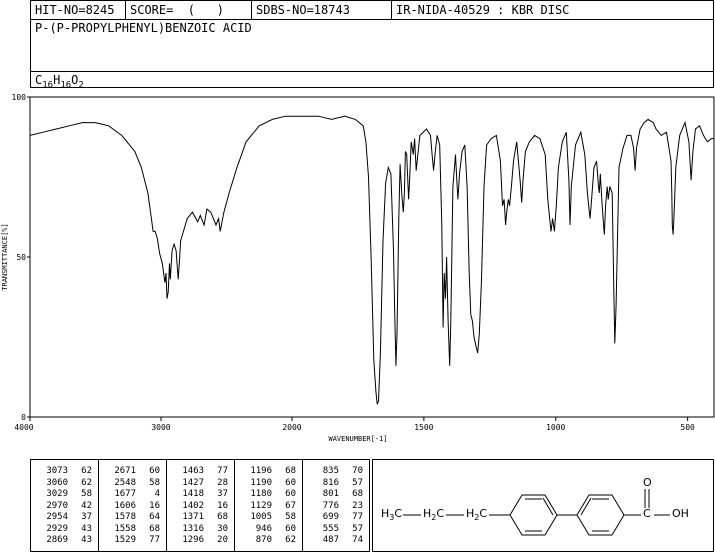  What do you see at coordinates (57, 528) in the screenshot?
I see `peak-wavenumber: 2929` at bounding box center [57, 528].